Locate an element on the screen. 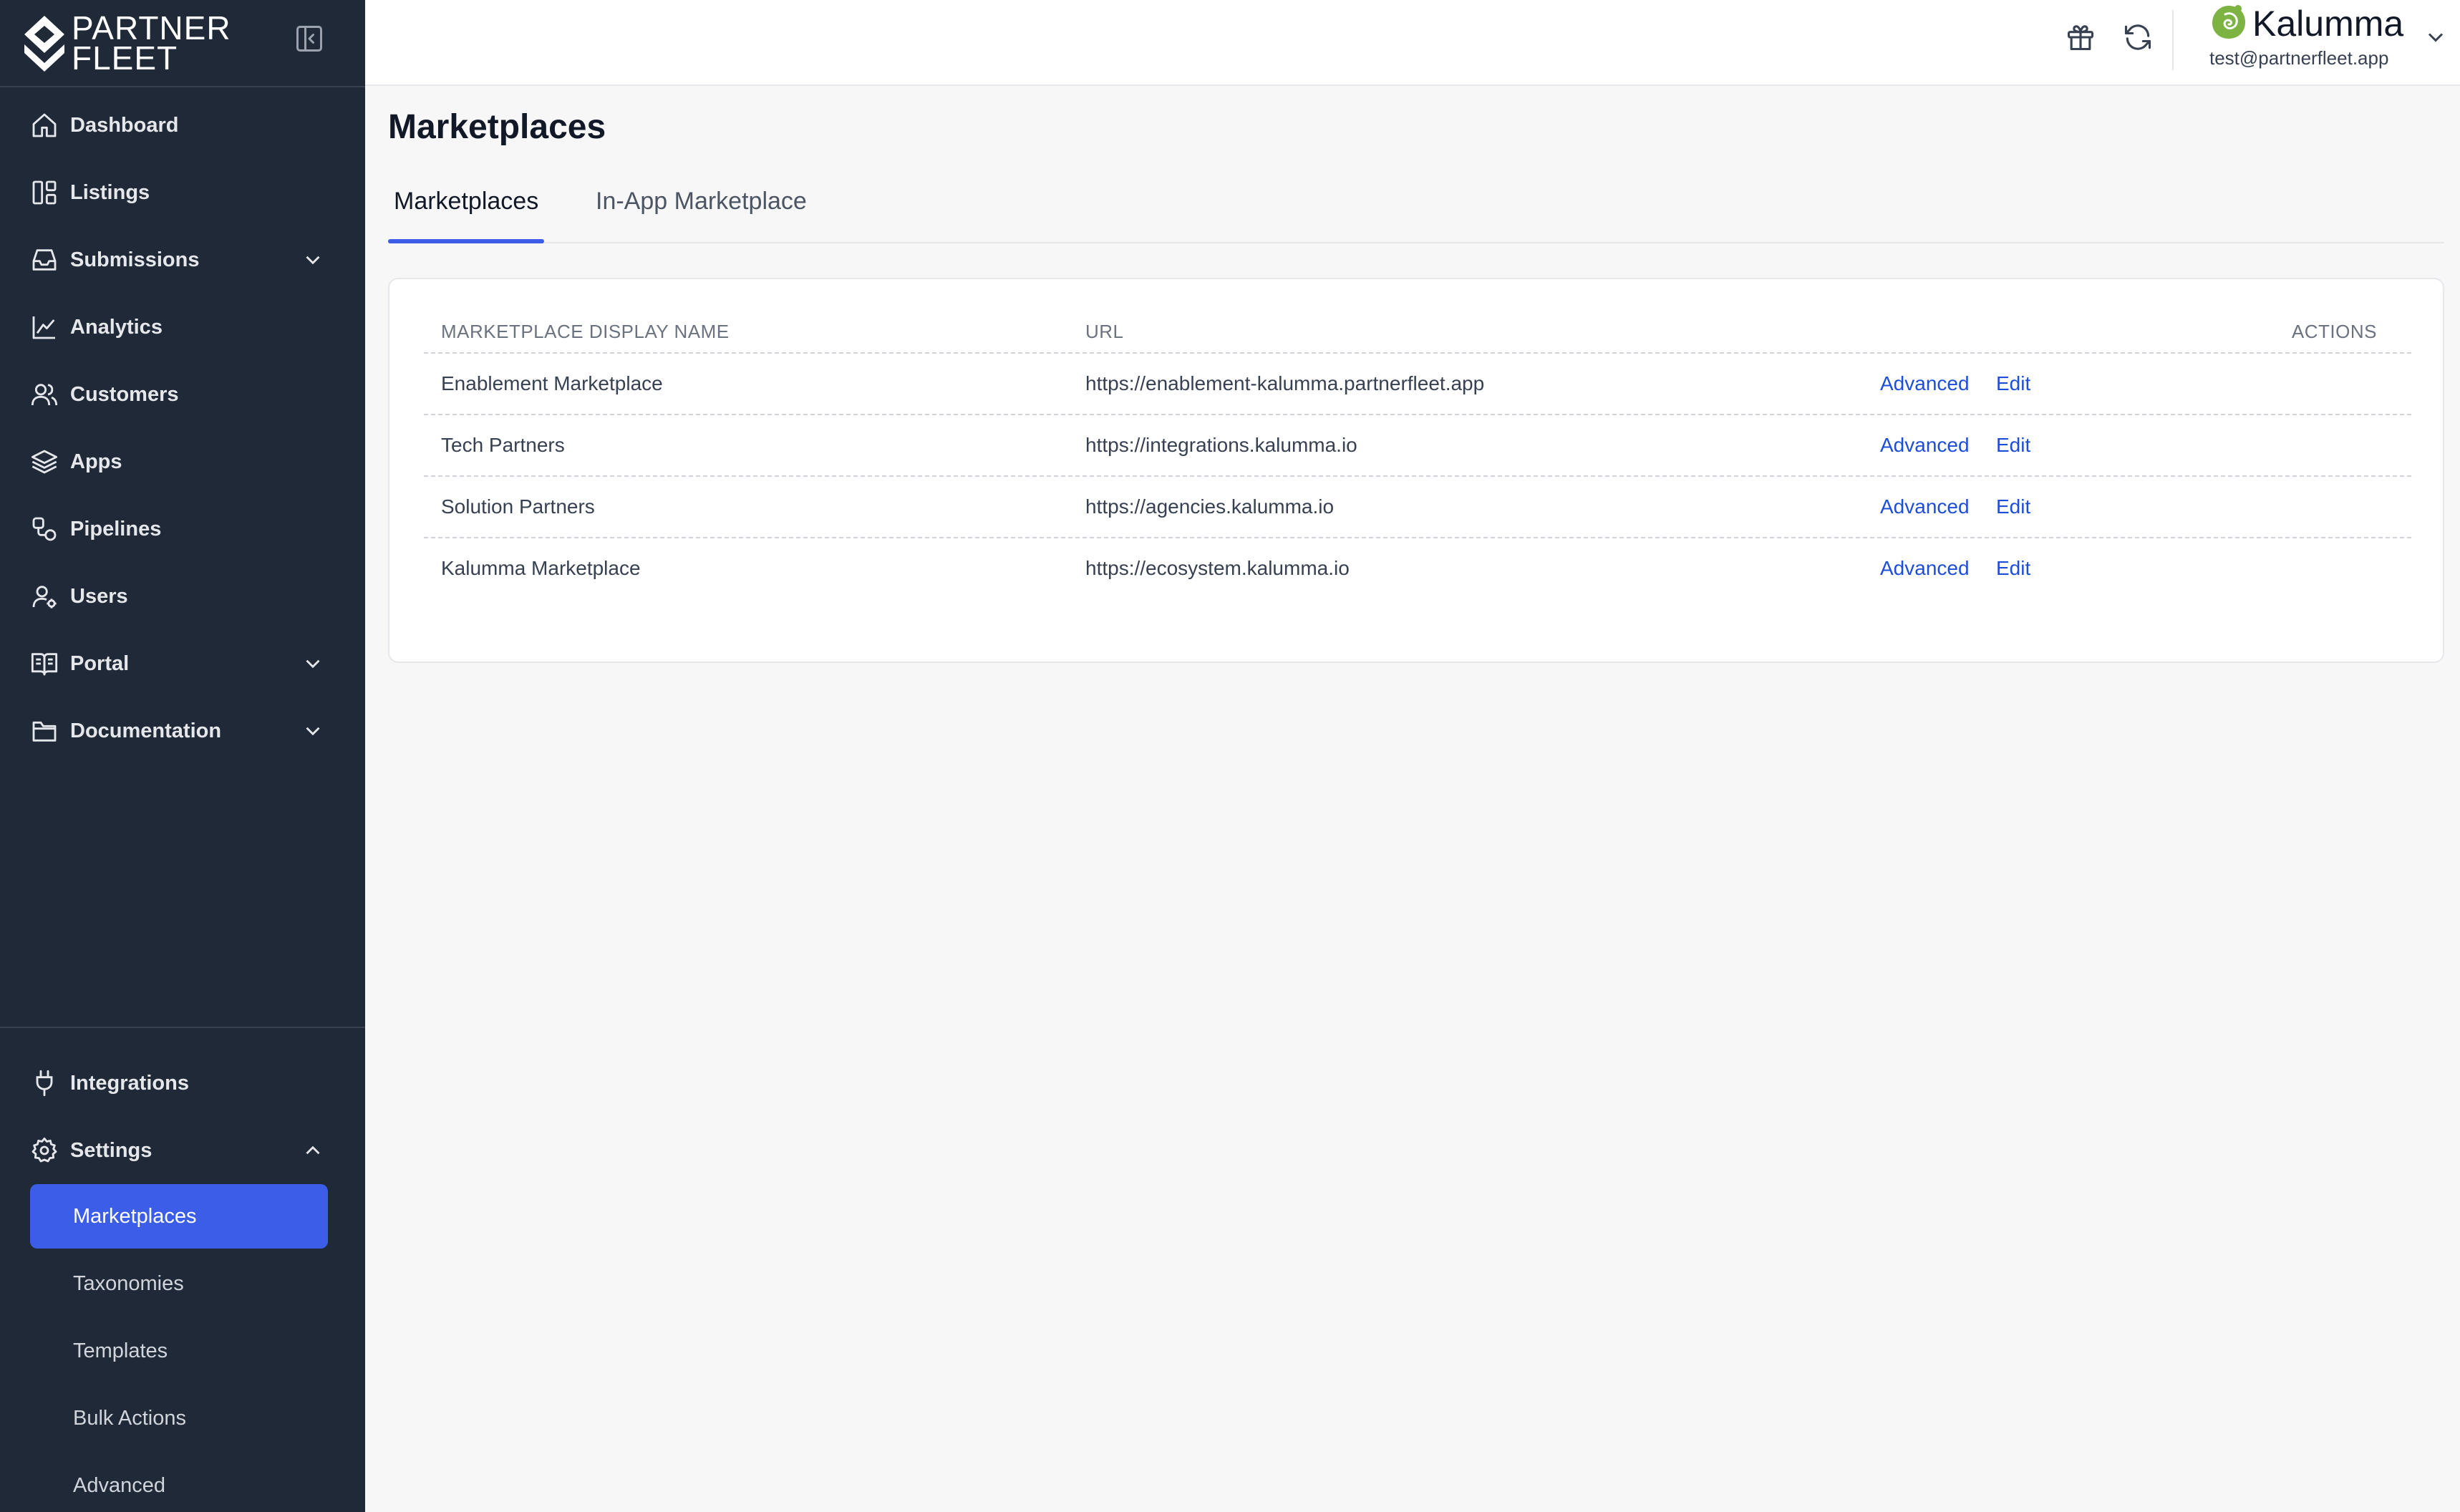 Image resolution: width=2460 pixels, height=1512 pixels. brand-line-2: FLEET is located at coordinates (125, 58).